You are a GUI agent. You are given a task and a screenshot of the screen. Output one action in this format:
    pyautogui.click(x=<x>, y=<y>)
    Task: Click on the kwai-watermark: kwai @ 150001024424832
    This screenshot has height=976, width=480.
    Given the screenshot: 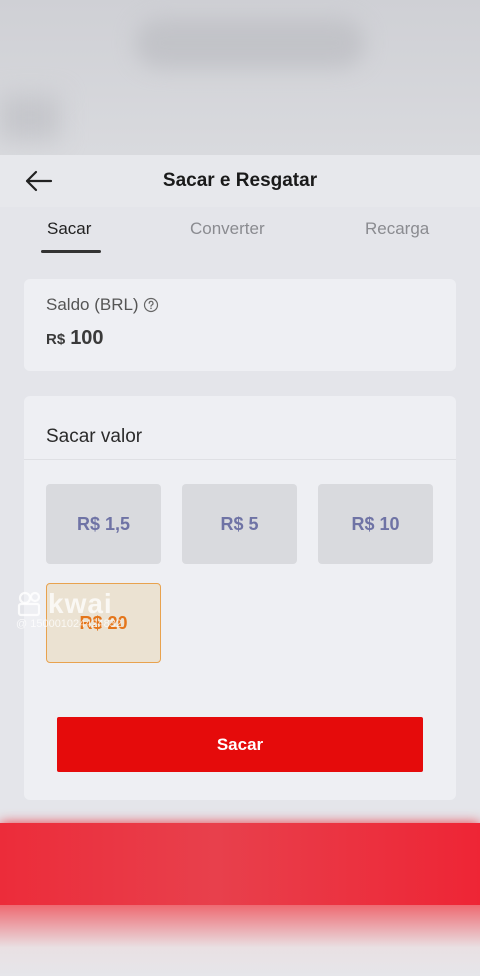 What is the action you would take?
    pyautogui.click(x=69, y=609)
    